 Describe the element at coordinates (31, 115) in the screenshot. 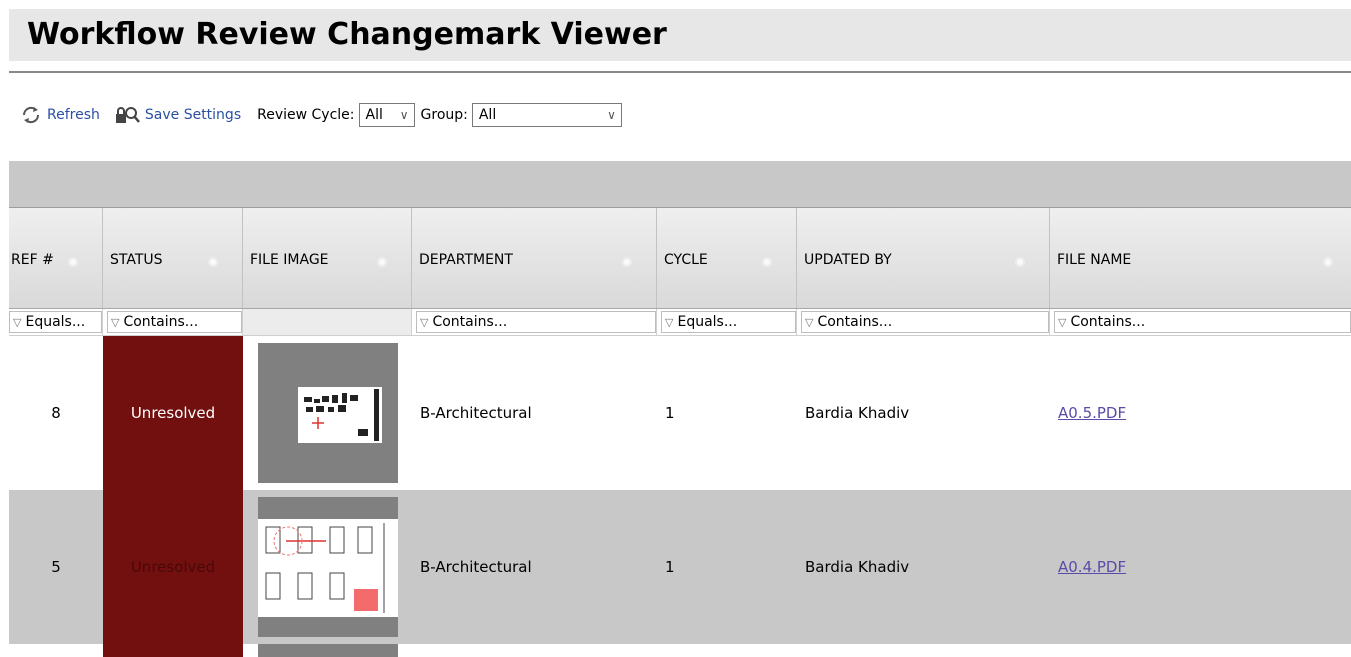

I see `refresh-icon` at that location.